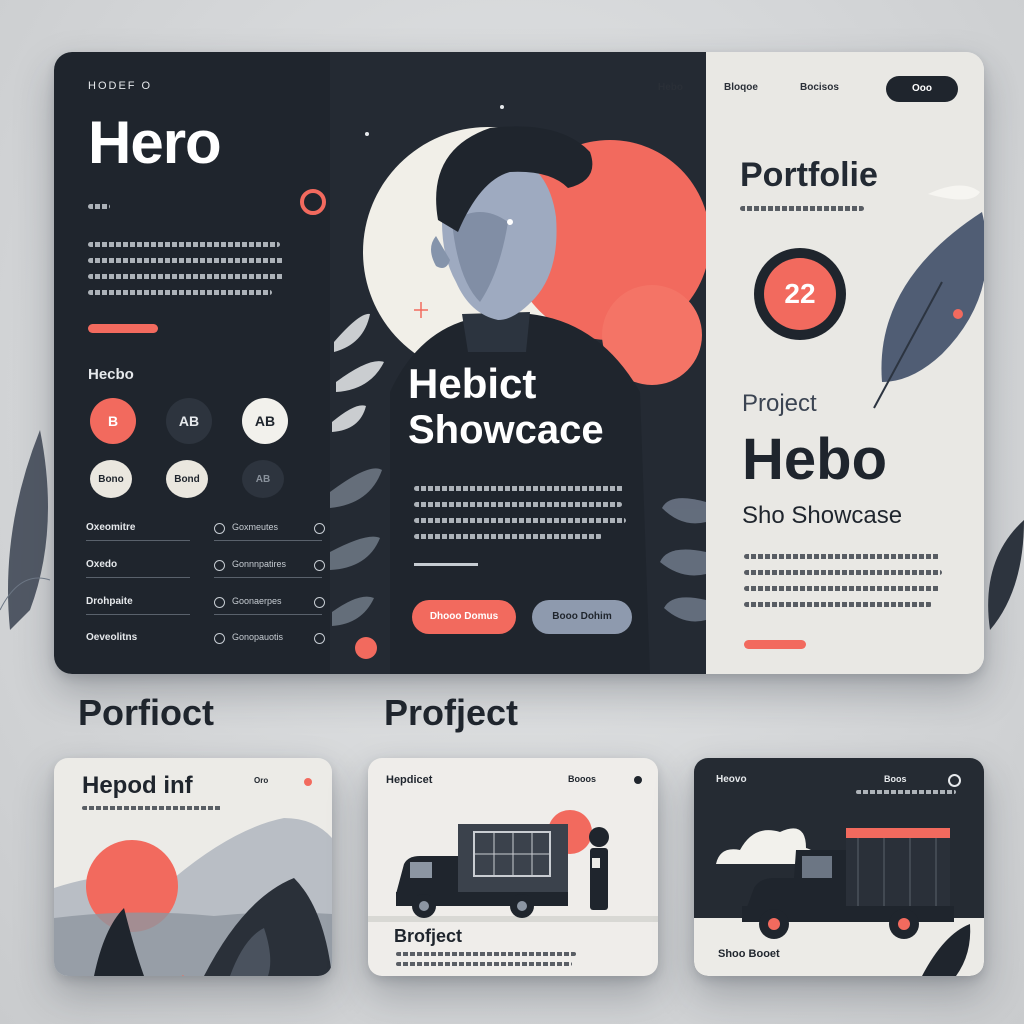 The width and height of the screenshot is (1024, 1024). I want to click on project-label: Project, so click(779, 403).